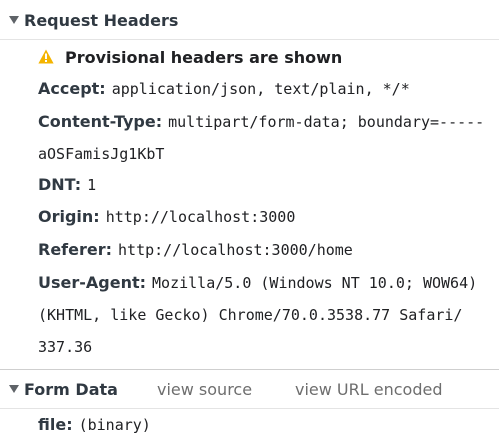 The width and height of the screenshot is (499, 448). I want to click on request-headers-section-header: Request Headers, so click(249, 20).